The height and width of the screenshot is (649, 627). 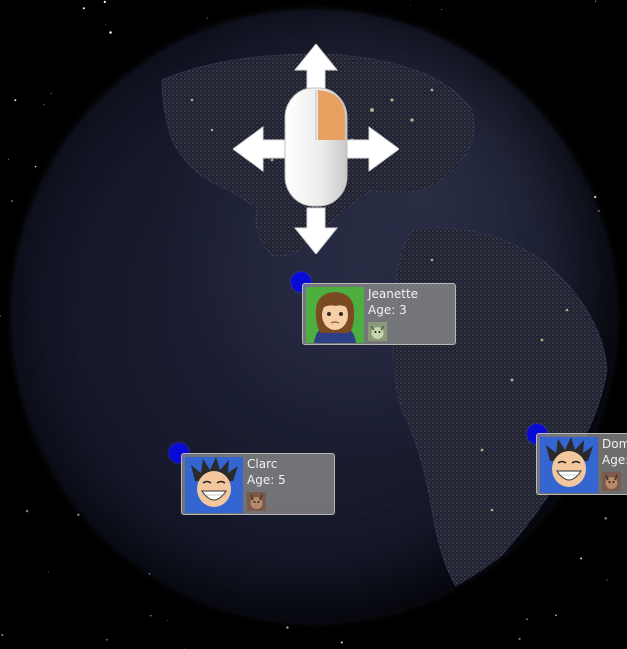 I want to click on person-card-clarc: Clarc Age: 5, so click(x=258, y=484).